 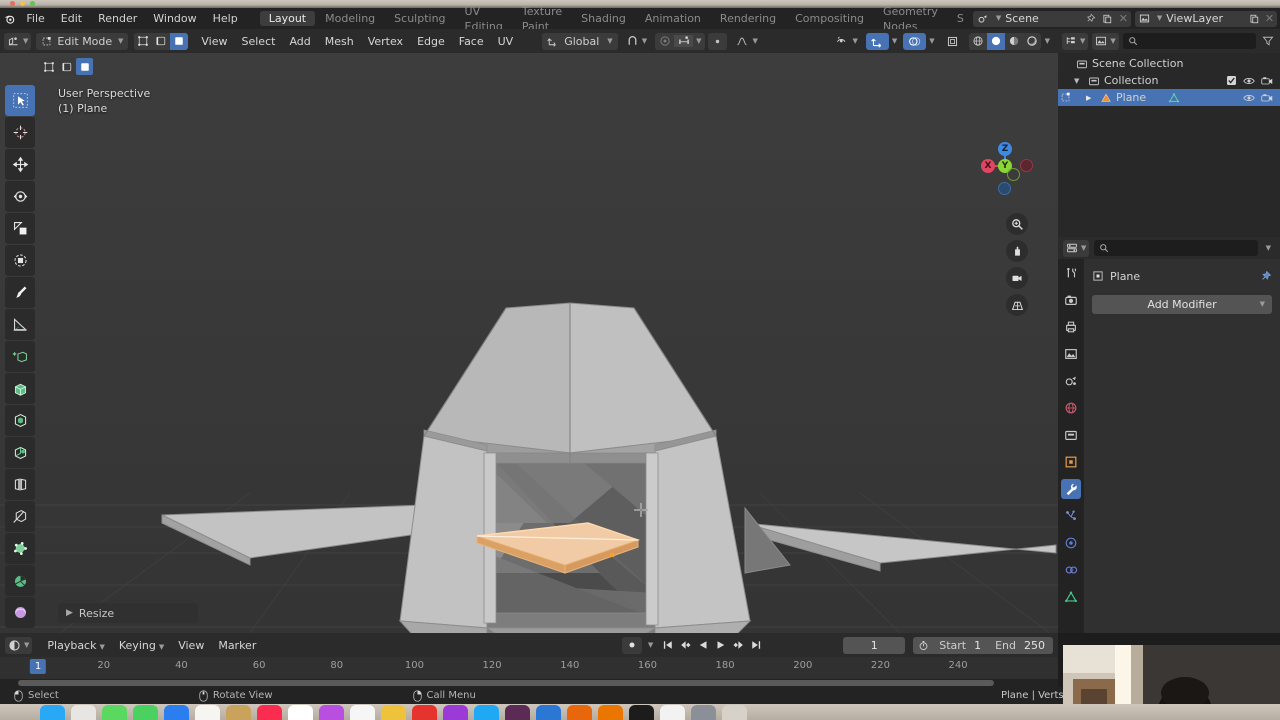 I want to click on dock-app-reminders, so click(x=362, y=712).